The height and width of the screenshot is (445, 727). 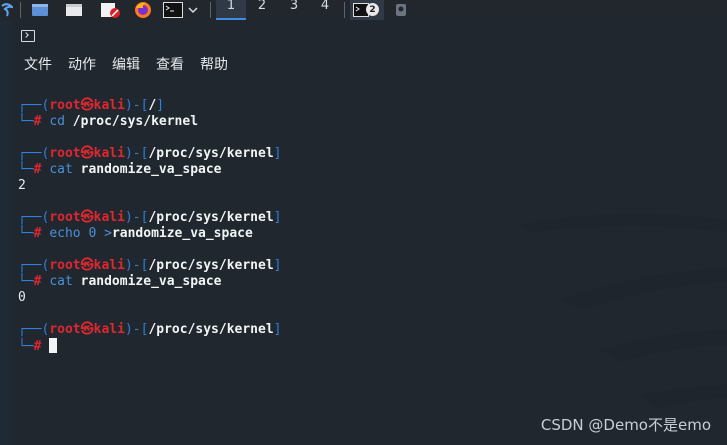 What do you see at coordinates (369, 65) in the screenshot?
I see `menu-bar: 文件 动作 编辑 查看 帮助` at bounding box center [369, 65].